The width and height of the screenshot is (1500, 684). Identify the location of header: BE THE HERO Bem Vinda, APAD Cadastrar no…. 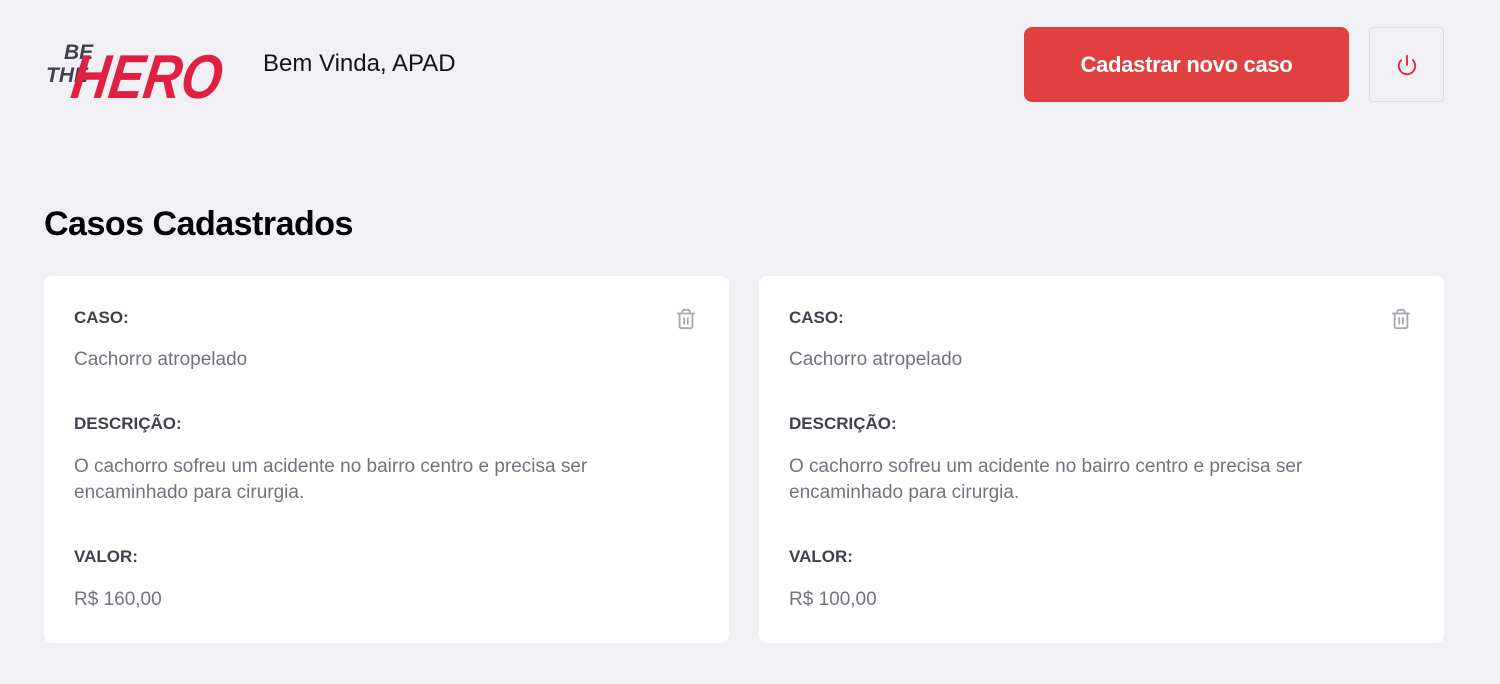
(744, 64).